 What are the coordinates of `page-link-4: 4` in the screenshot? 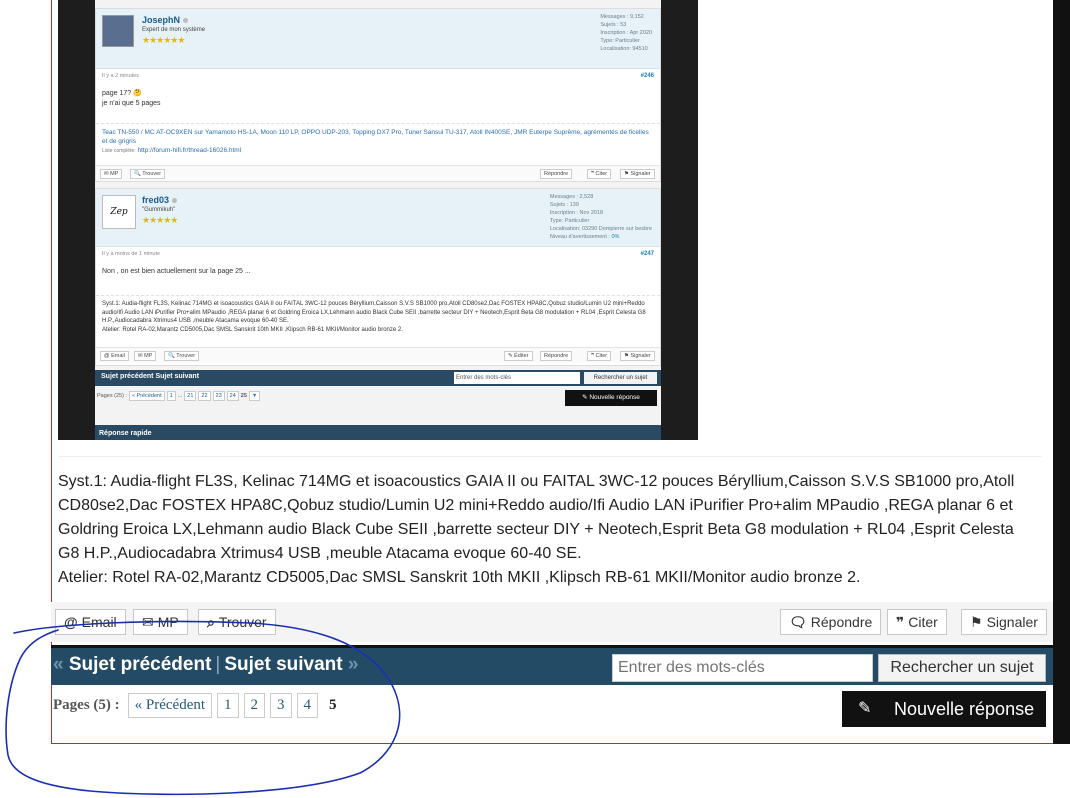 It's located at (307, 705).